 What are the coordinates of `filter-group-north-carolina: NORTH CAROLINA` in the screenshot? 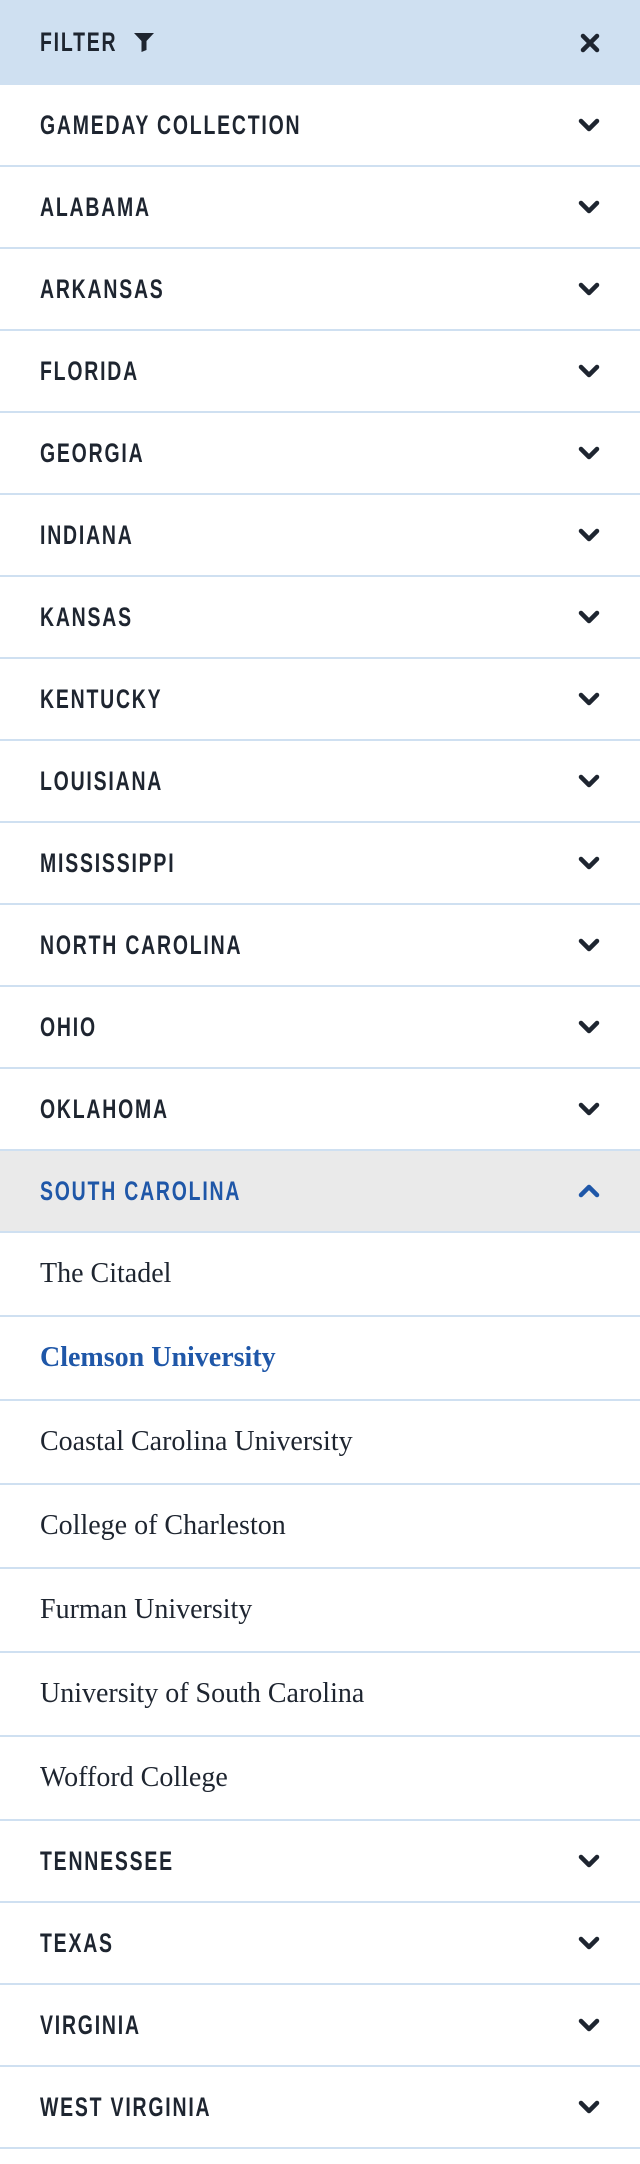 It's located at (320, 946).